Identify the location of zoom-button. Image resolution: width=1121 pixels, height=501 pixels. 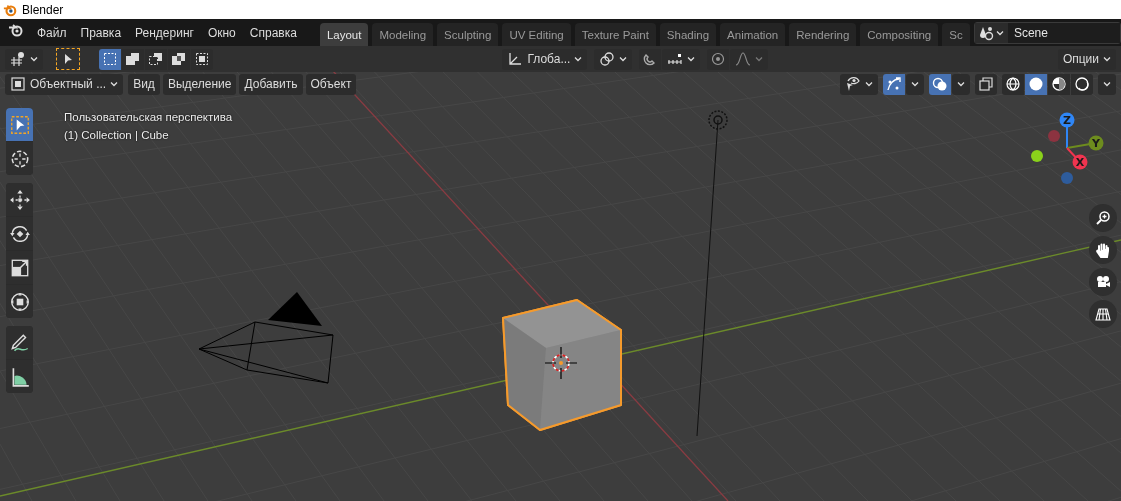
(1103, 218).